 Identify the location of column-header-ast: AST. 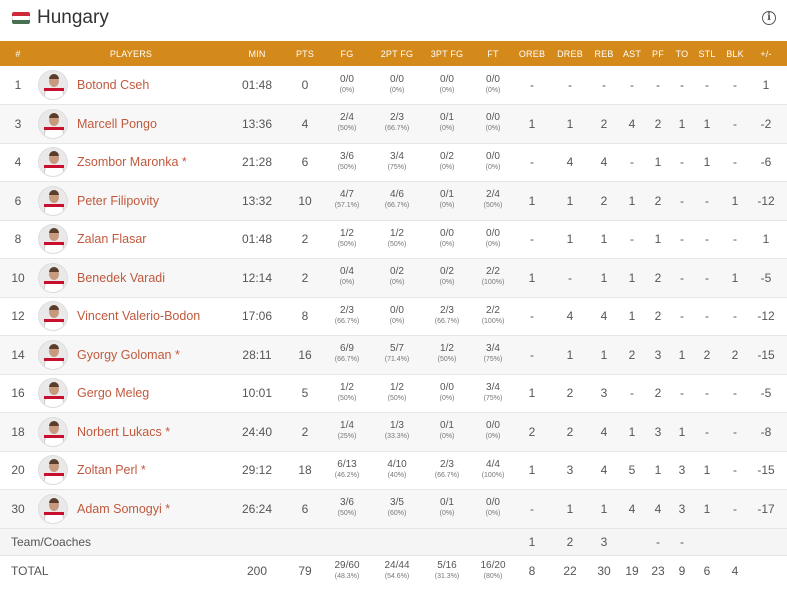
(632, 53).